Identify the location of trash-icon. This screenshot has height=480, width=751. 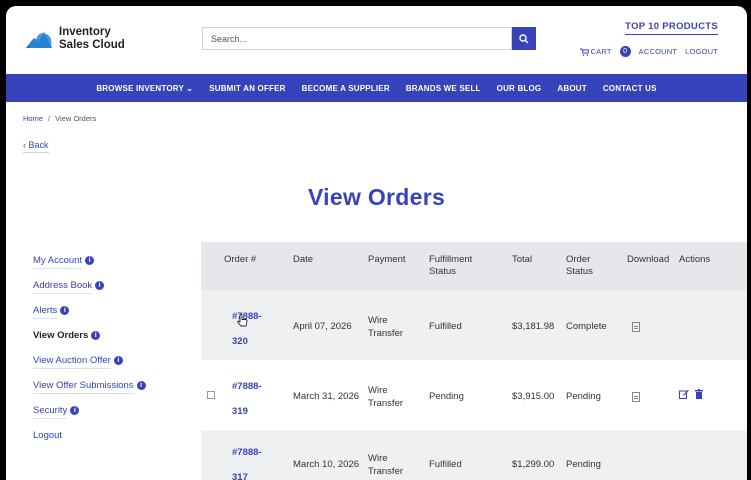
(699, 394).